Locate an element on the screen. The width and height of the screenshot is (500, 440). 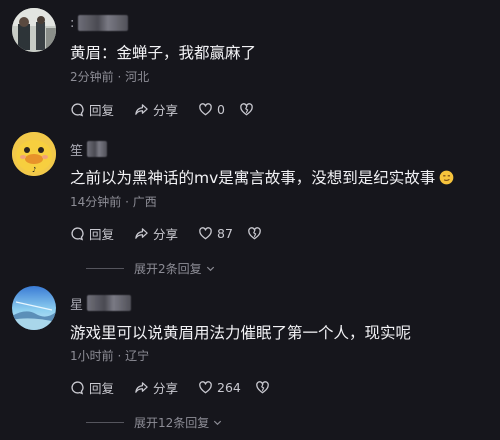
like-count: 0 is located at coordinates (221, 109).